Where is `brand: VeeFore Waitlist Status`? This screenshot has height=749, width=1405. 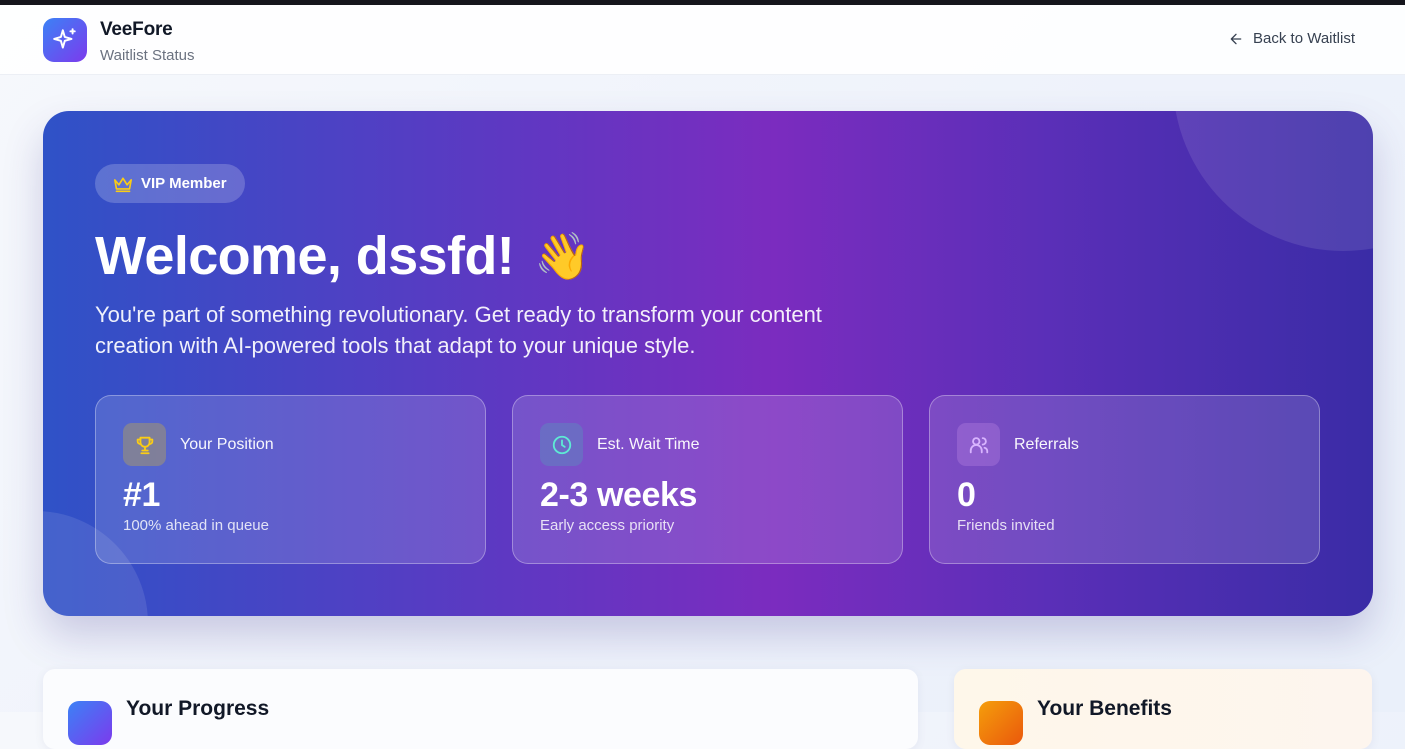
brand: VeeFore Waitlist Status is located at coordinates (147, 41).